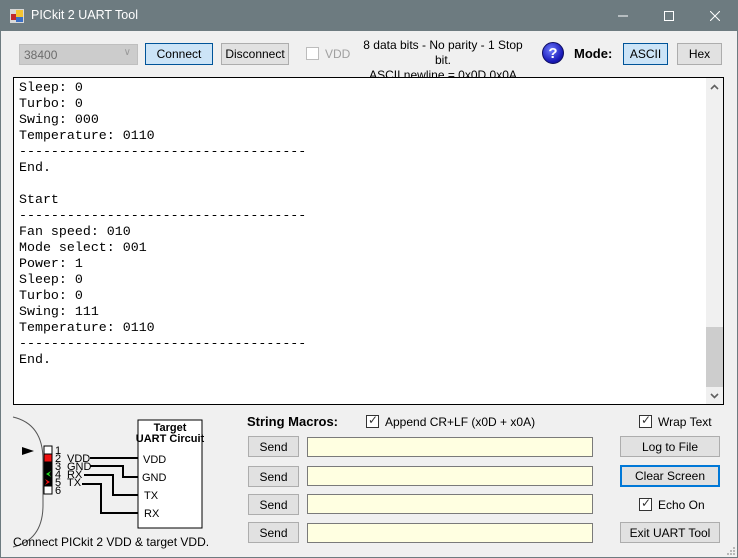 The height and width of the screenshot is (558, 738). What do you see at coordinates (111, 542) in the screenshot?
I see `connect-note: Connect PICkit 2 VDD & target VDD.` at bounding box center [111, 542].